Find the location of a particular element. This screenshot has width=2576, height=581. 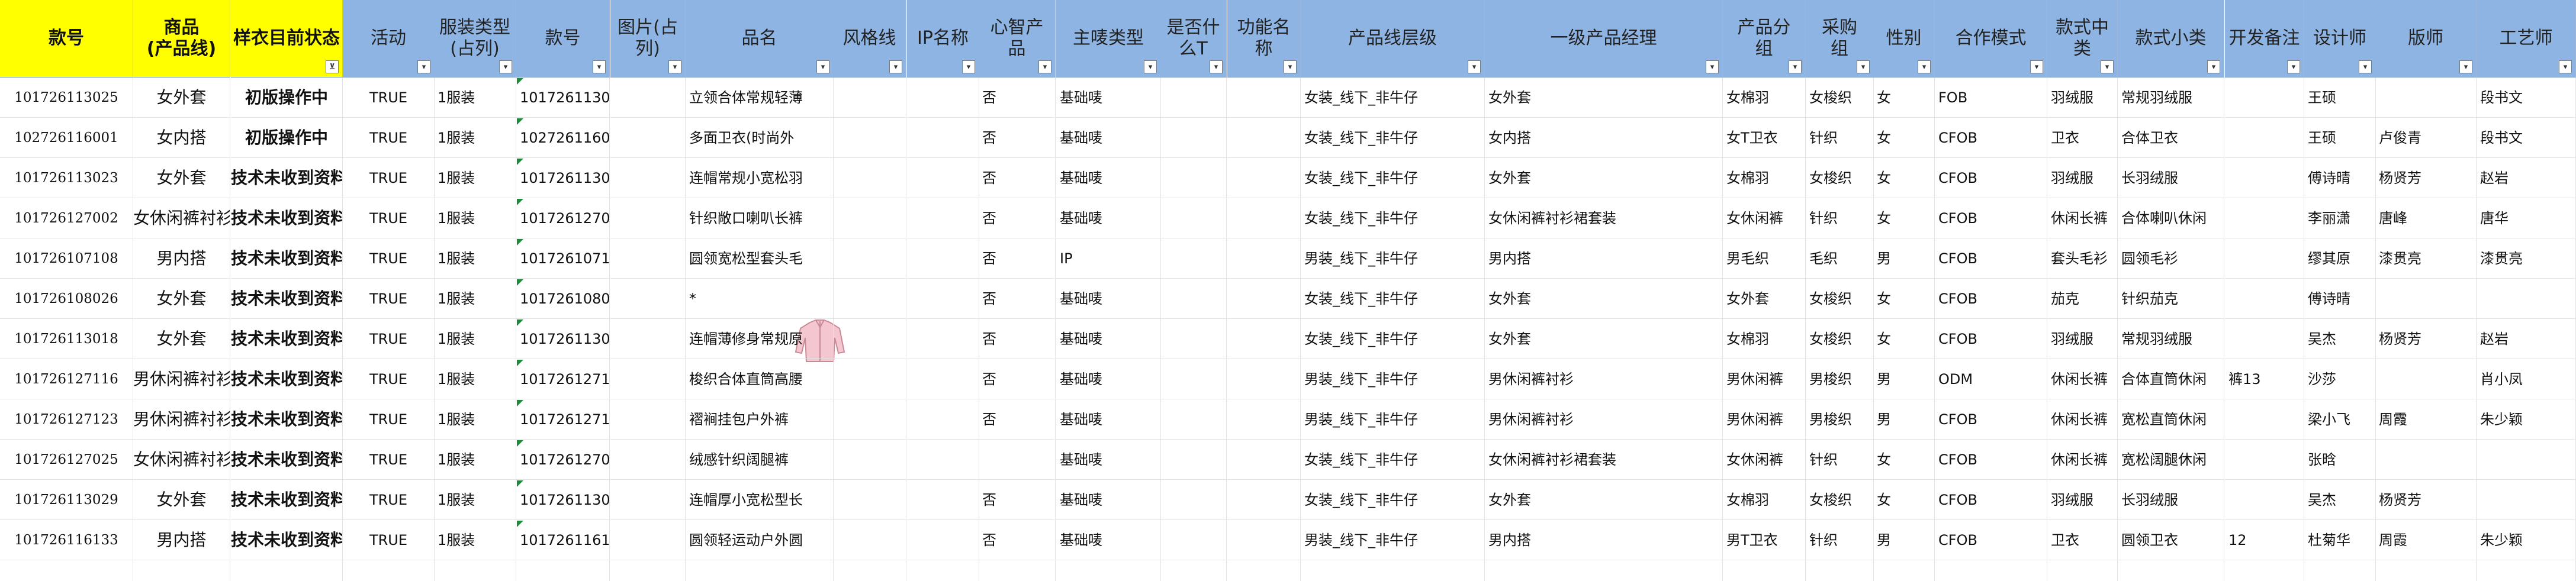

cell-product-name: 针织敞口喇叭长裤 is located at coordinates (760, 218).